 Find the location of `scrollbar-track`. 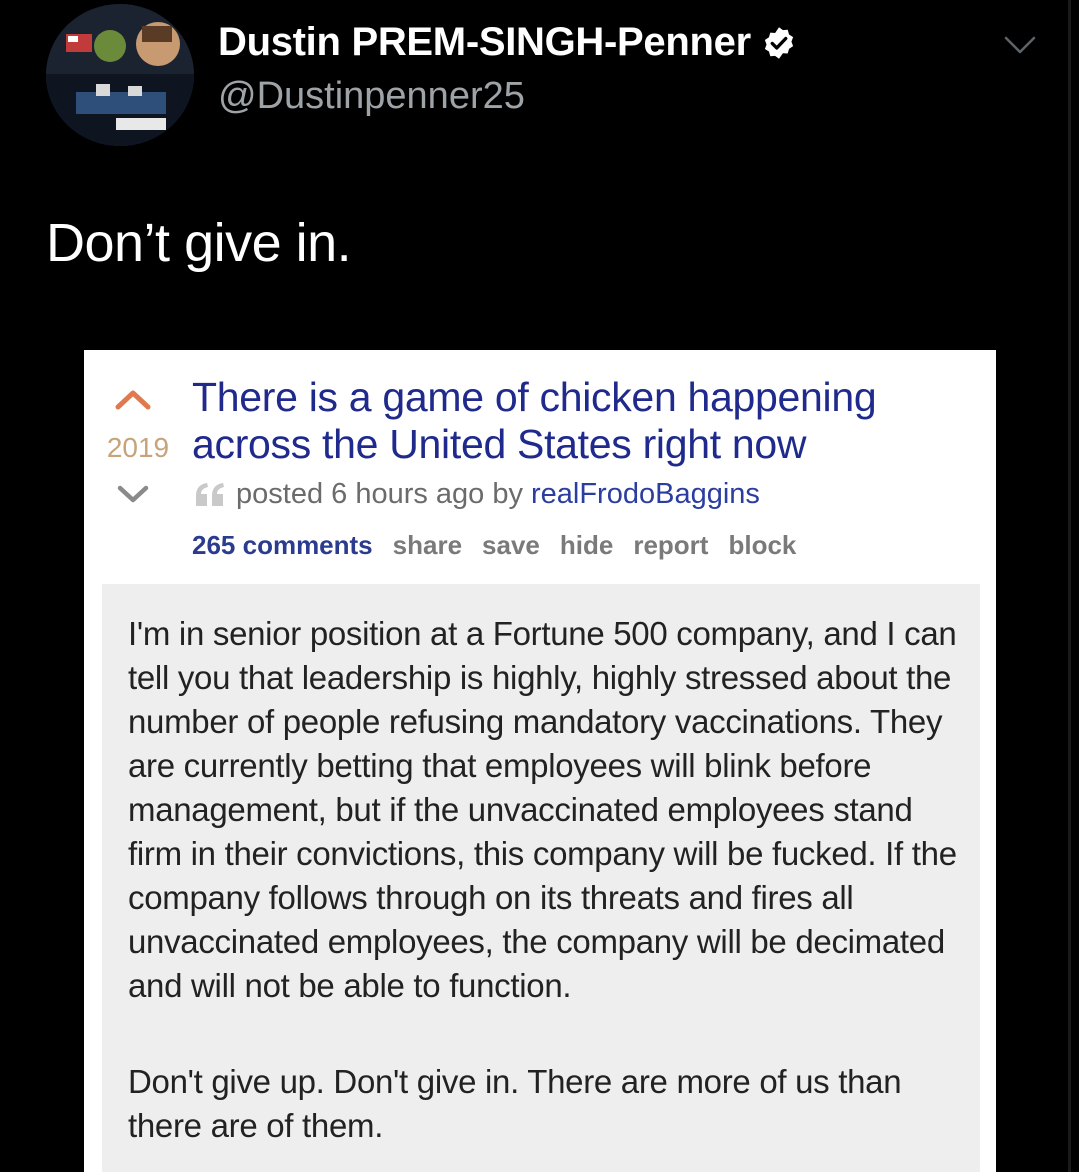

scrollbar-track is located at coordinates (1069, 586).